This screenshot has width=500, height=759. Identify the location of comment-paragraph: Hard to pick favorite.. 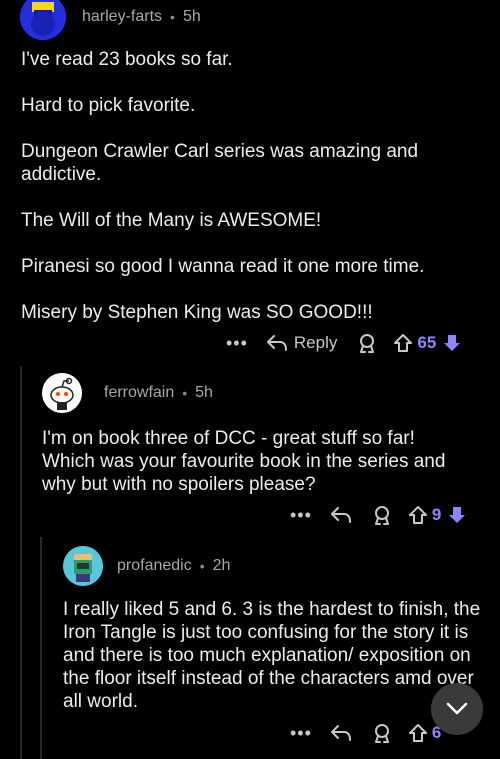
(108, 105).